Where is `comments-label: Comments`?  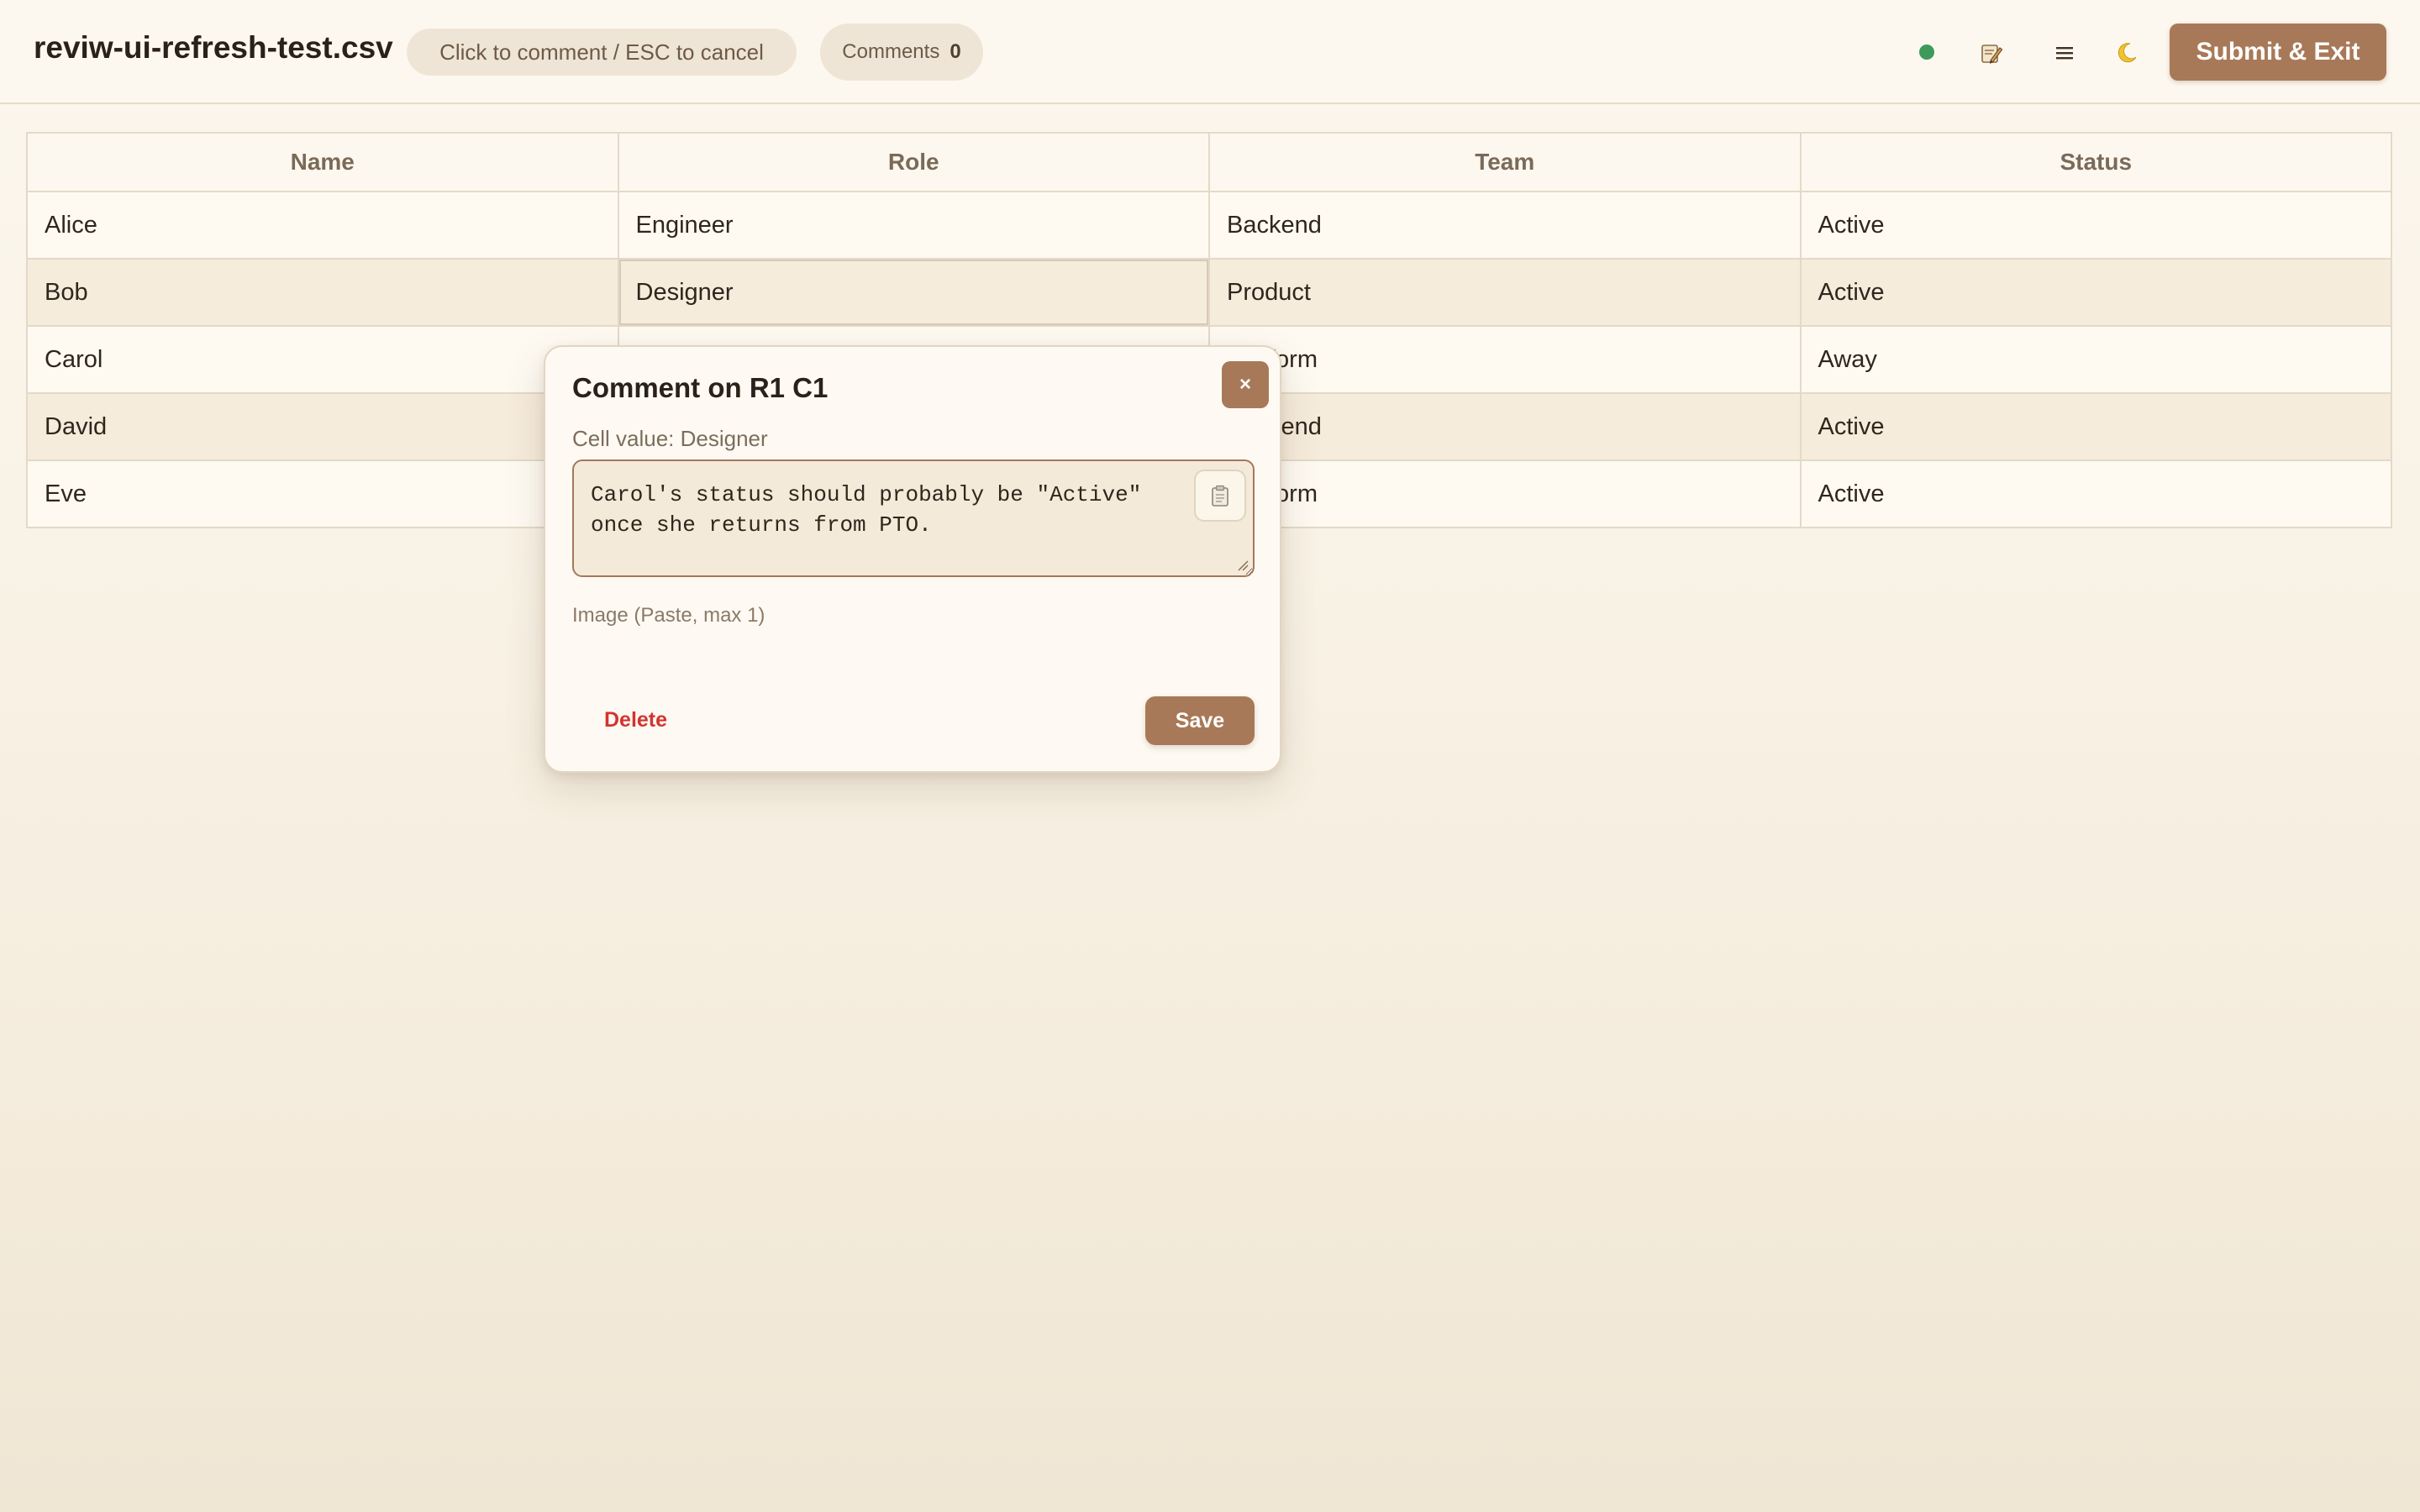
comments-label: Comments is located at coordinates (891, 51).